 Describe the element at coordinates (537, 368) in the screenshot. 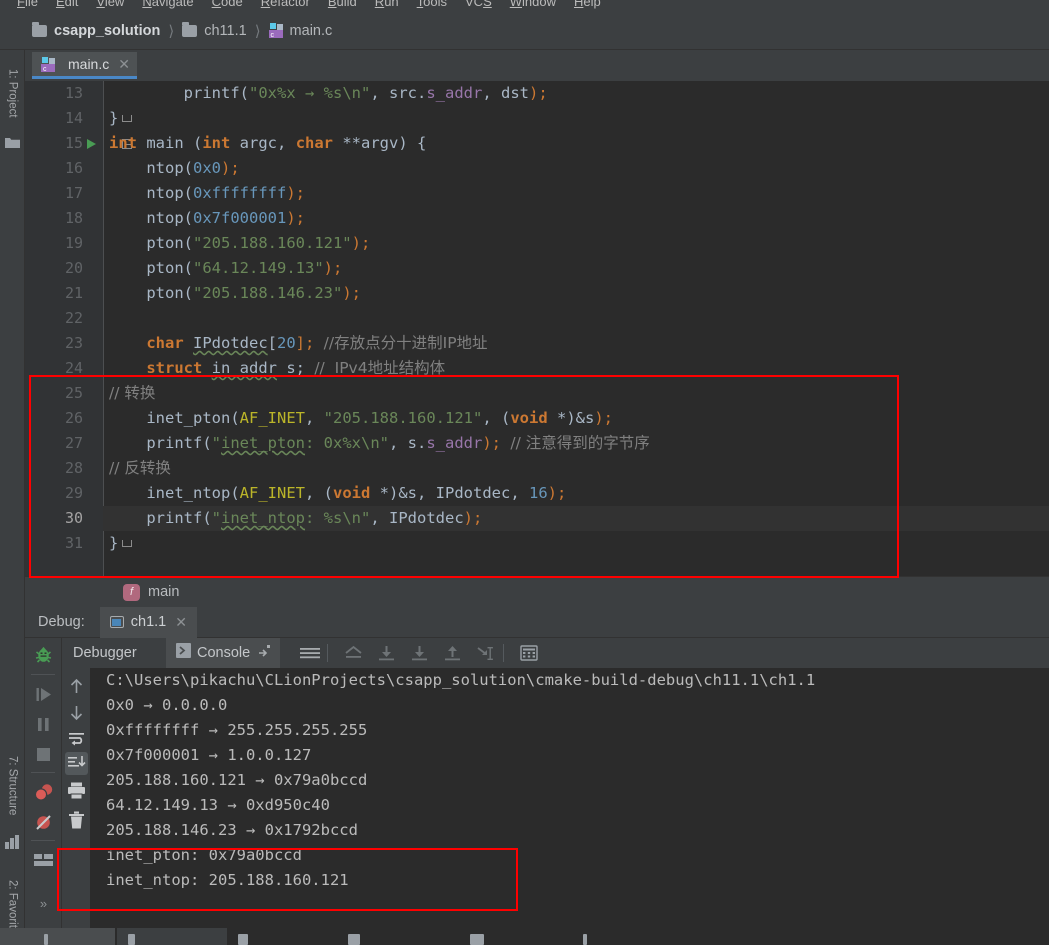

I see `code-line: 24 struct in_addr s; // IPv4地址结构体` at that location.